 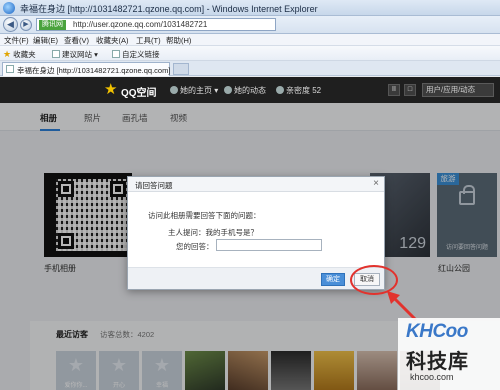 I want to click on intimacy-icon, so click(x=280, y=90).